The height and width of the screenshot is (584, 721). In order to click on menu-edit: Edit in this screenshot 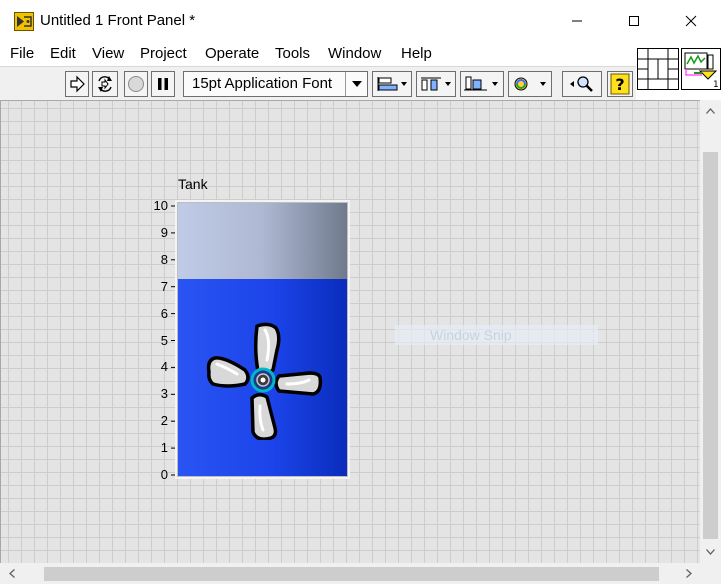, I will do `click(63, 53)`.